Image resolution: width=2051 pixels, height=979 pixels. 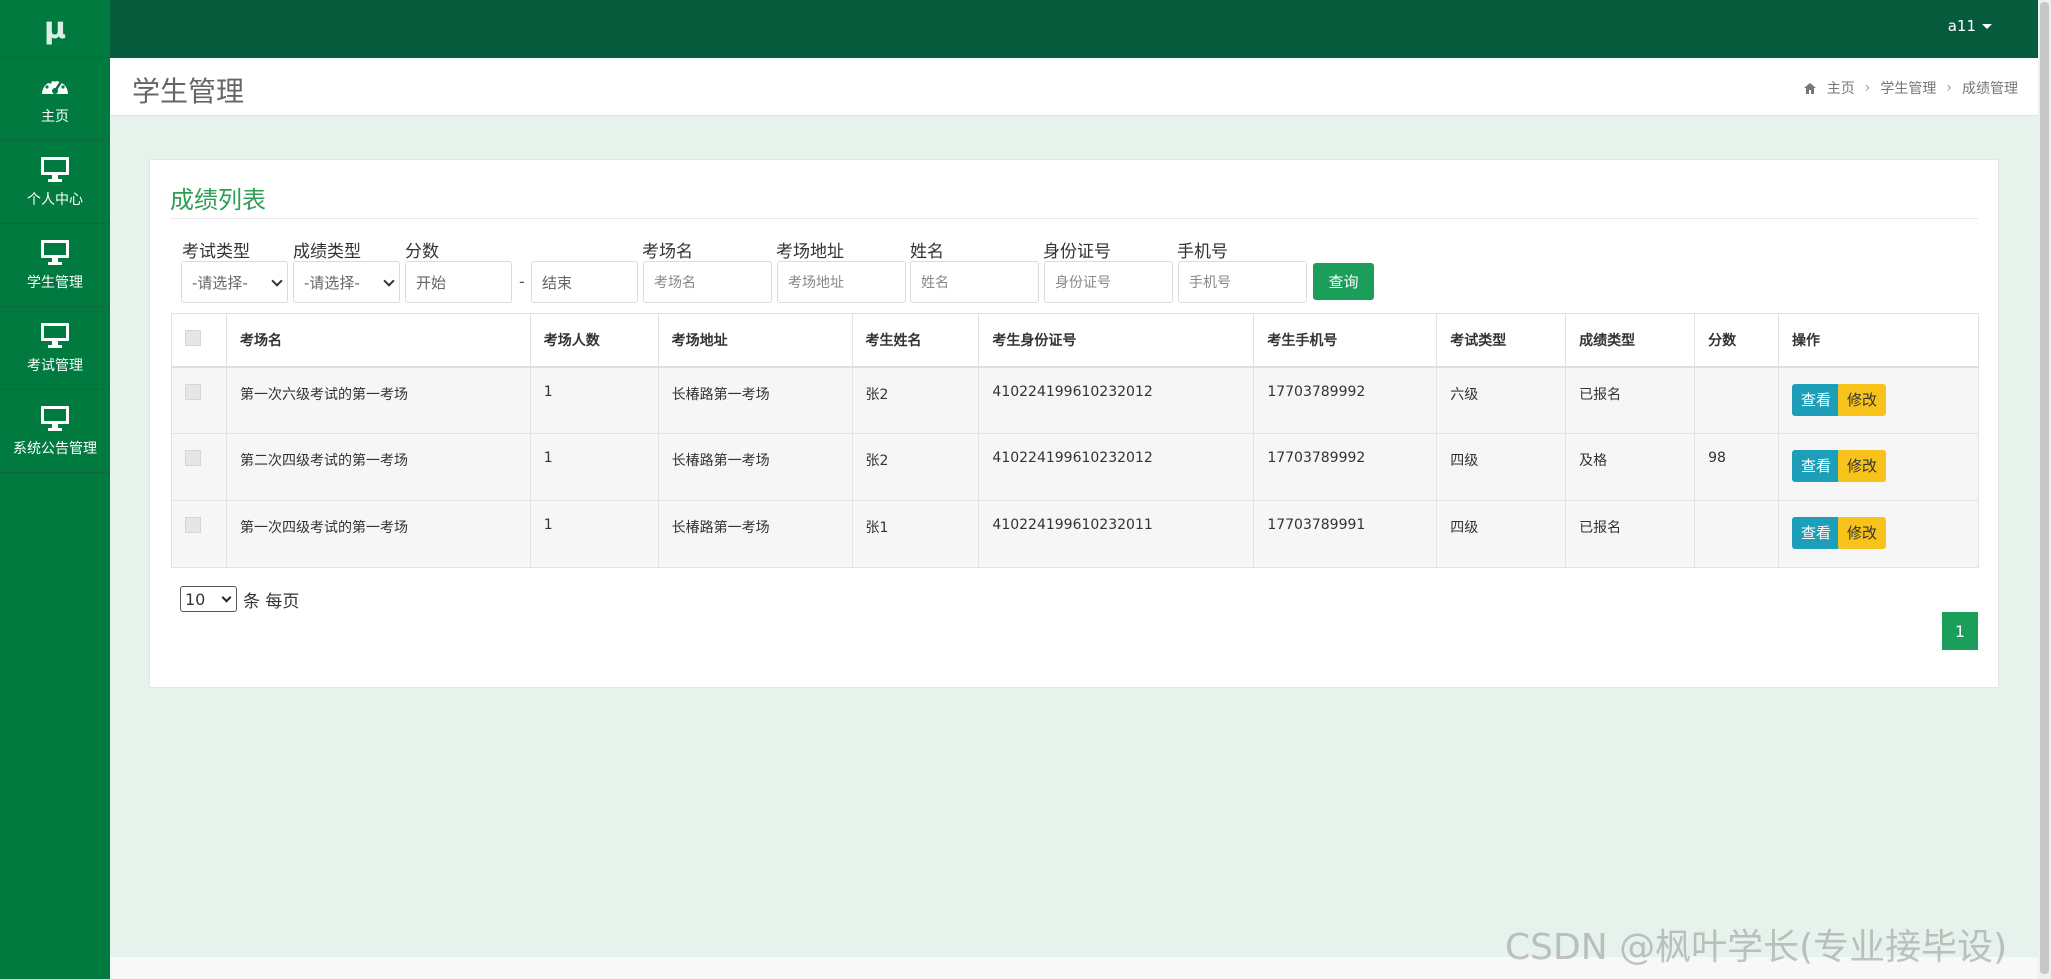 What do you see at coordinates (1960, 631) in the screenshot?
I see `pagination-page-1: 1` at bounding box center [1960, 631].